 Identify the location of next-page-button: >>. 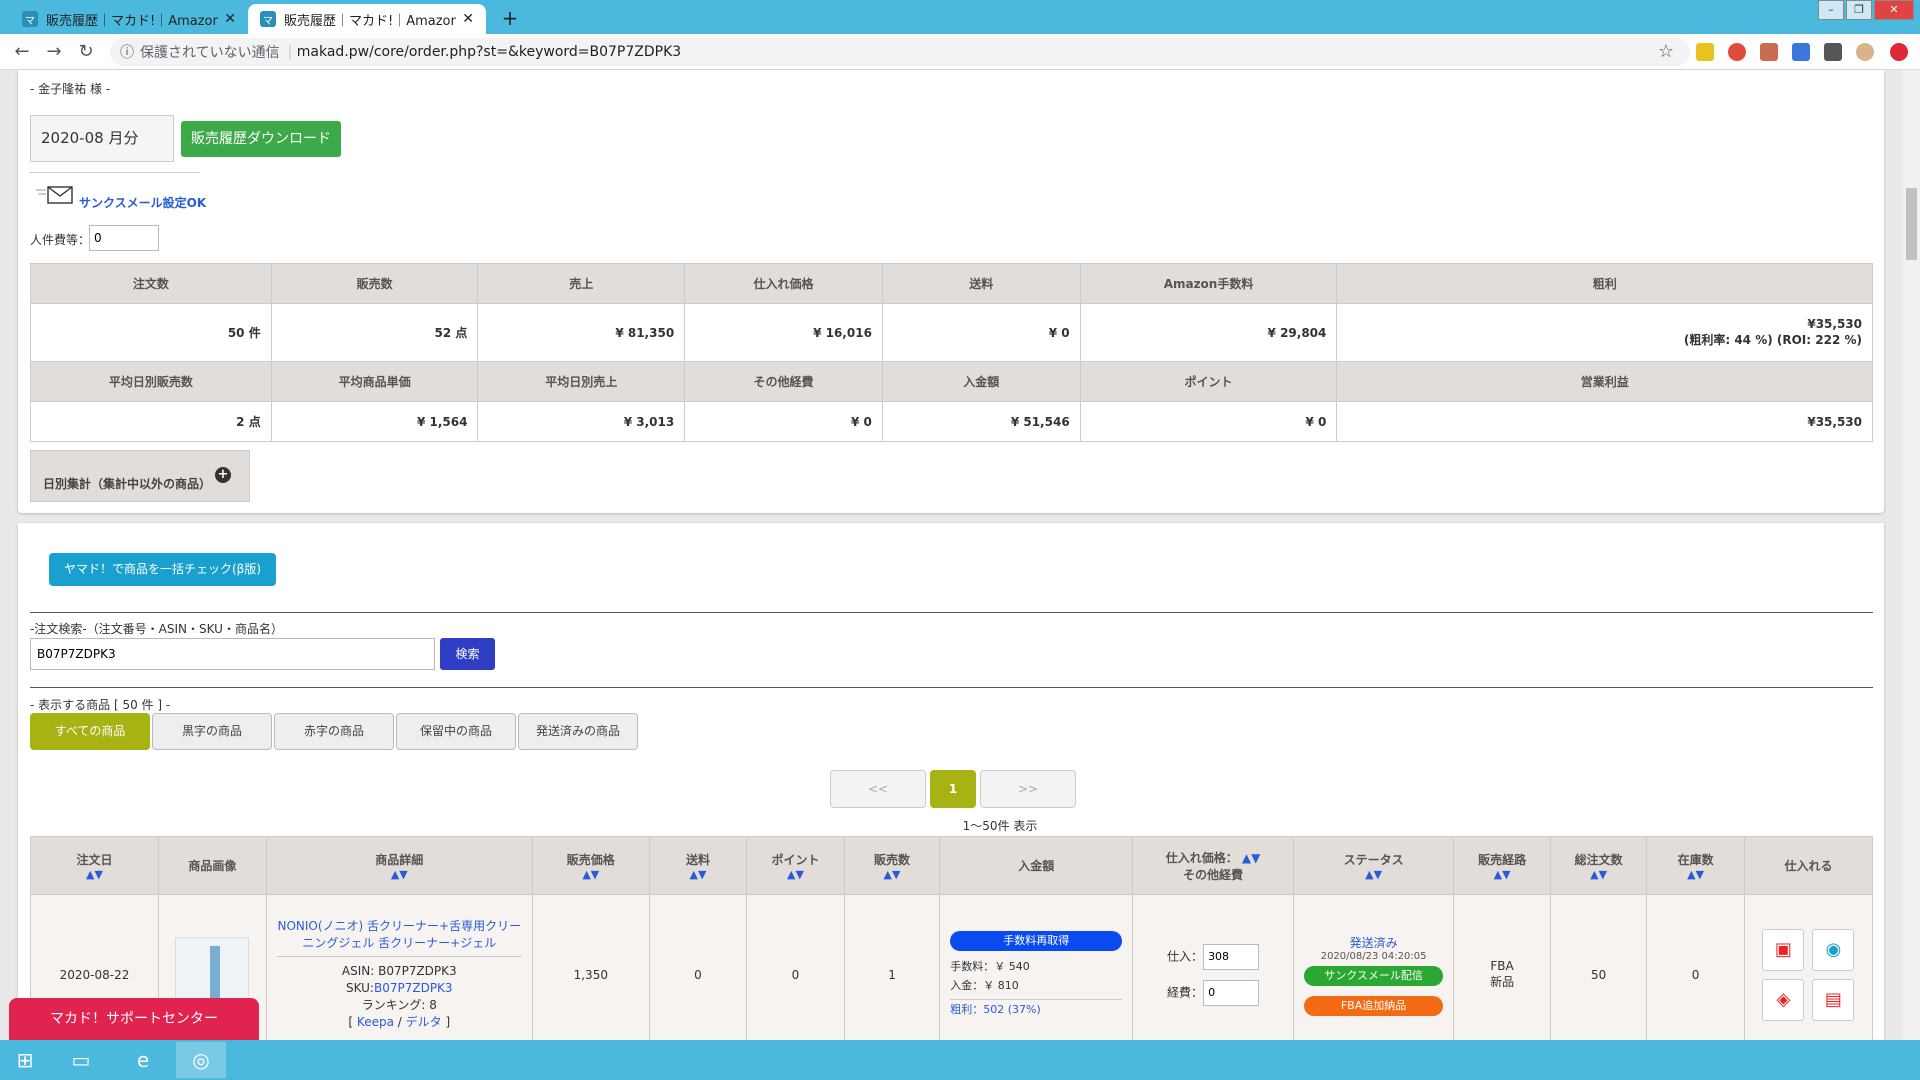
(1028, 789).